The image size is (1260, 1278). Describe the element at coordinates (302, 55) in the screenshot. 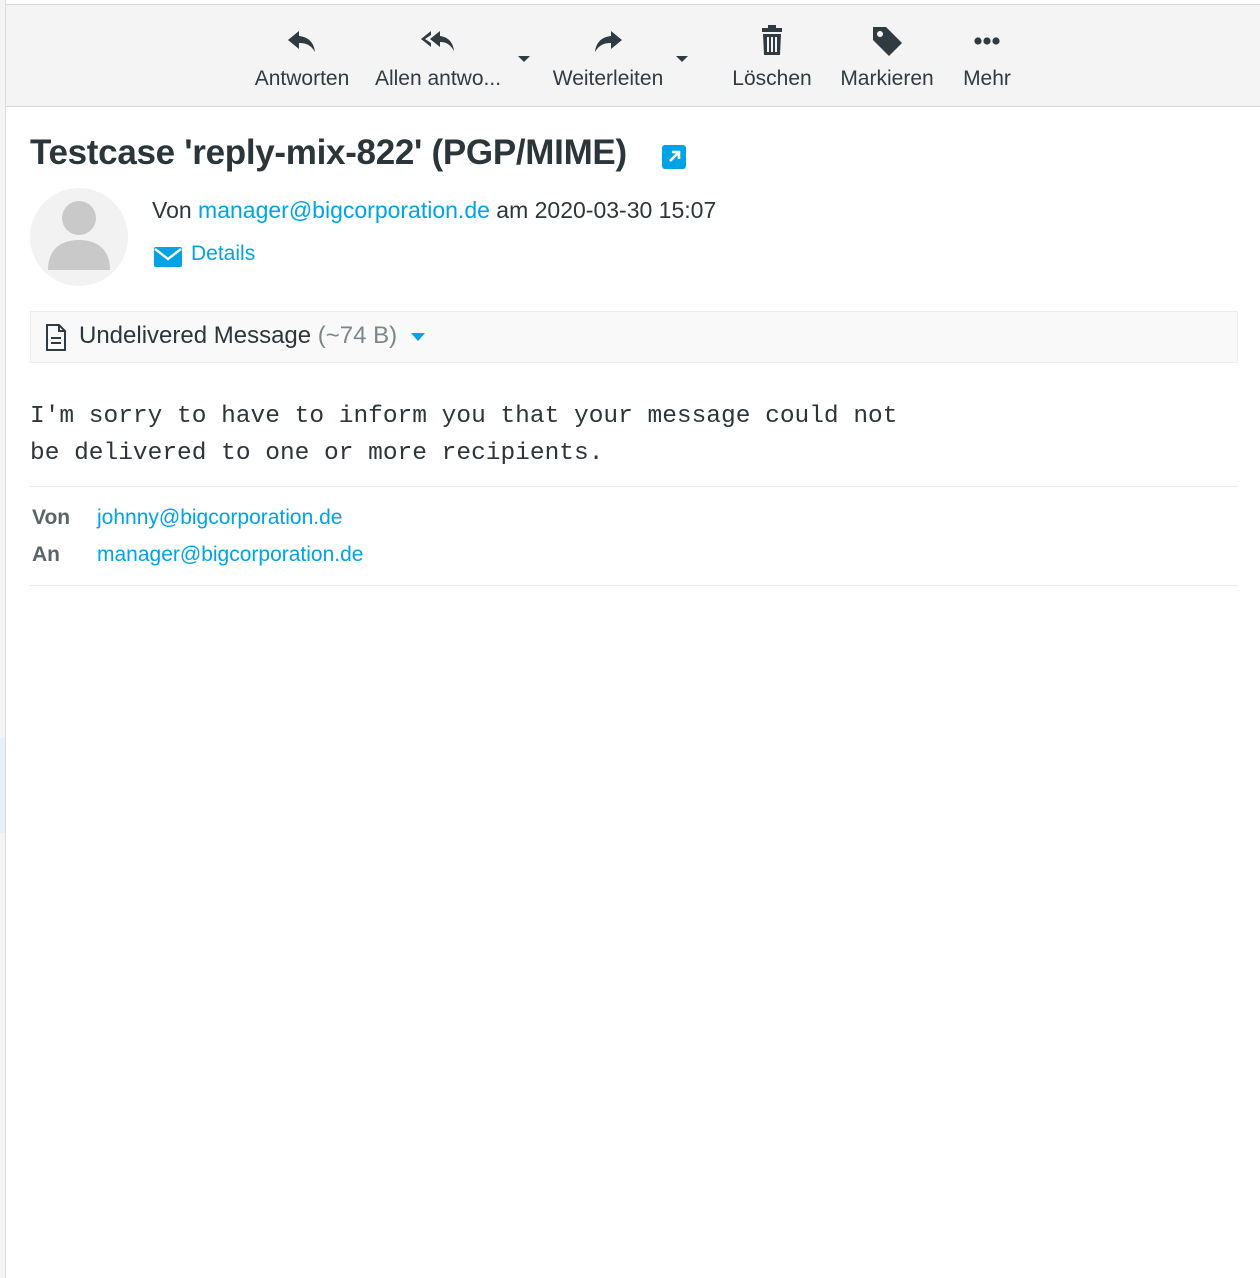

I see `reply-button: Antworten` at that location.